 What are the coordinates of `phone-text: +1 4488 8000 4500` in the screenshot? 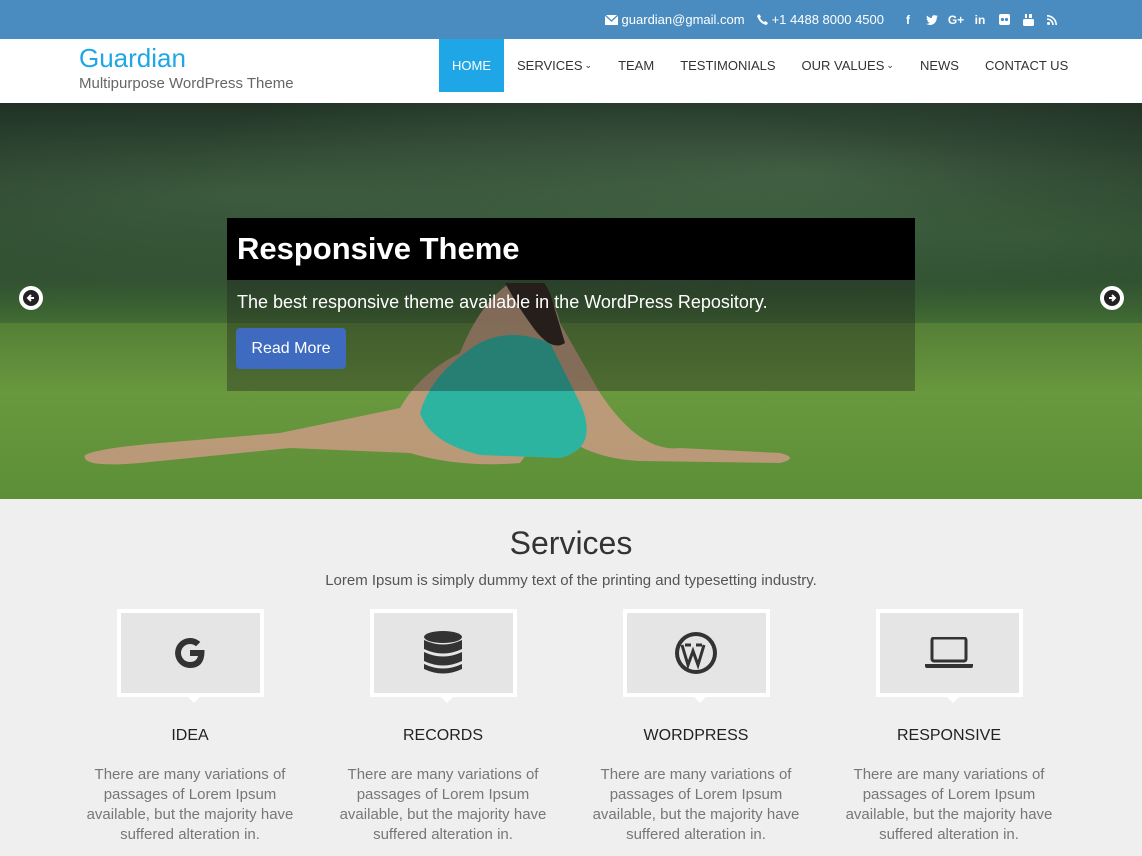 It's located at (827, 19).